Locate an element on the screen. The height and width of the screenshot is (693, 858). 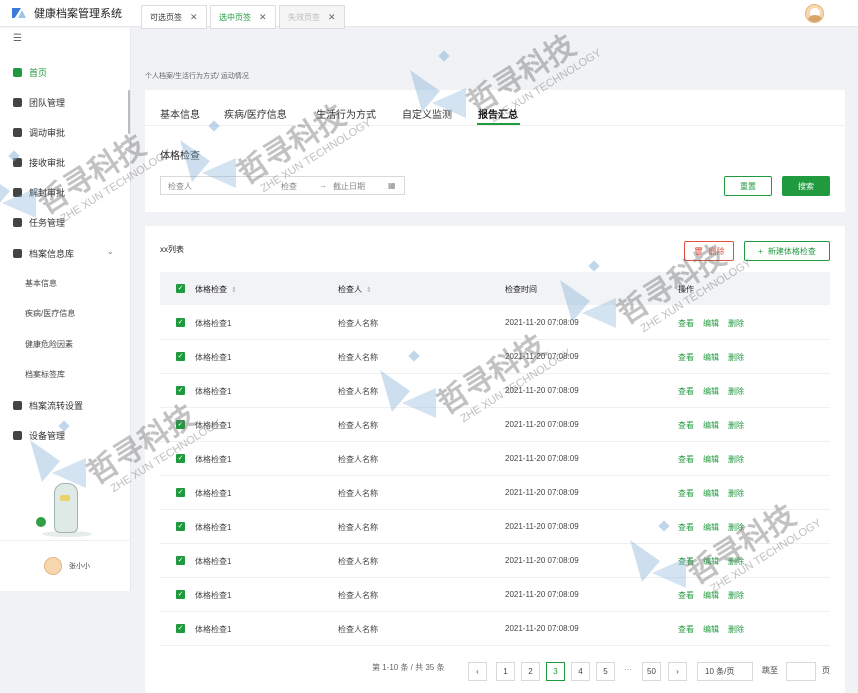
filter-input-group: 检查人 检查 → 截止日期 ▦ is located at coordinates (282, 185).